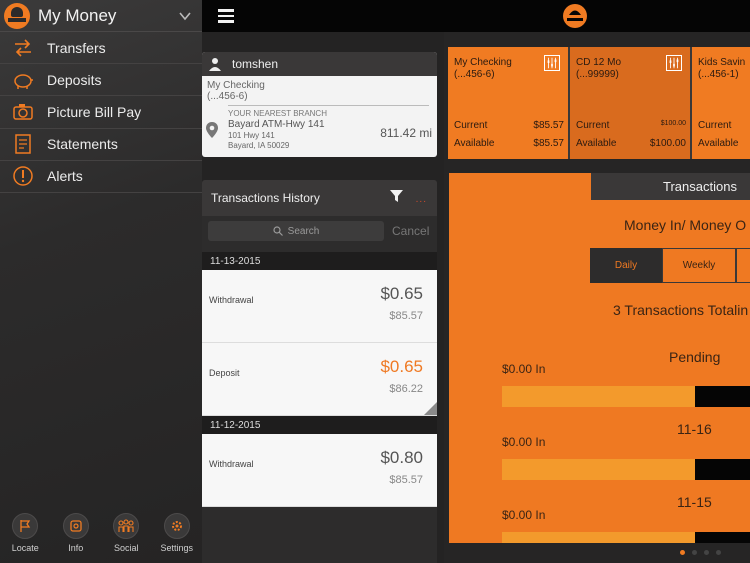 This screenshot has height=563, width=750. Describe the element at coordinates (227, 96) in the screenshot. I see `account-number: (...456-6)` at that location.